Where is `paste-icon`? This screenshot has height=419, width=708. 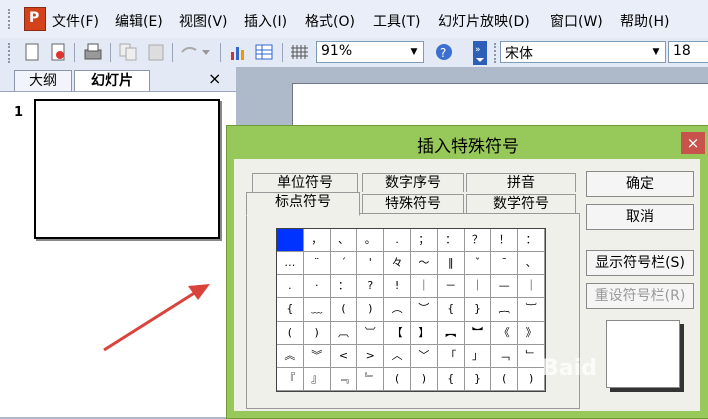 paste-icon is located at coordinates (156, 52).